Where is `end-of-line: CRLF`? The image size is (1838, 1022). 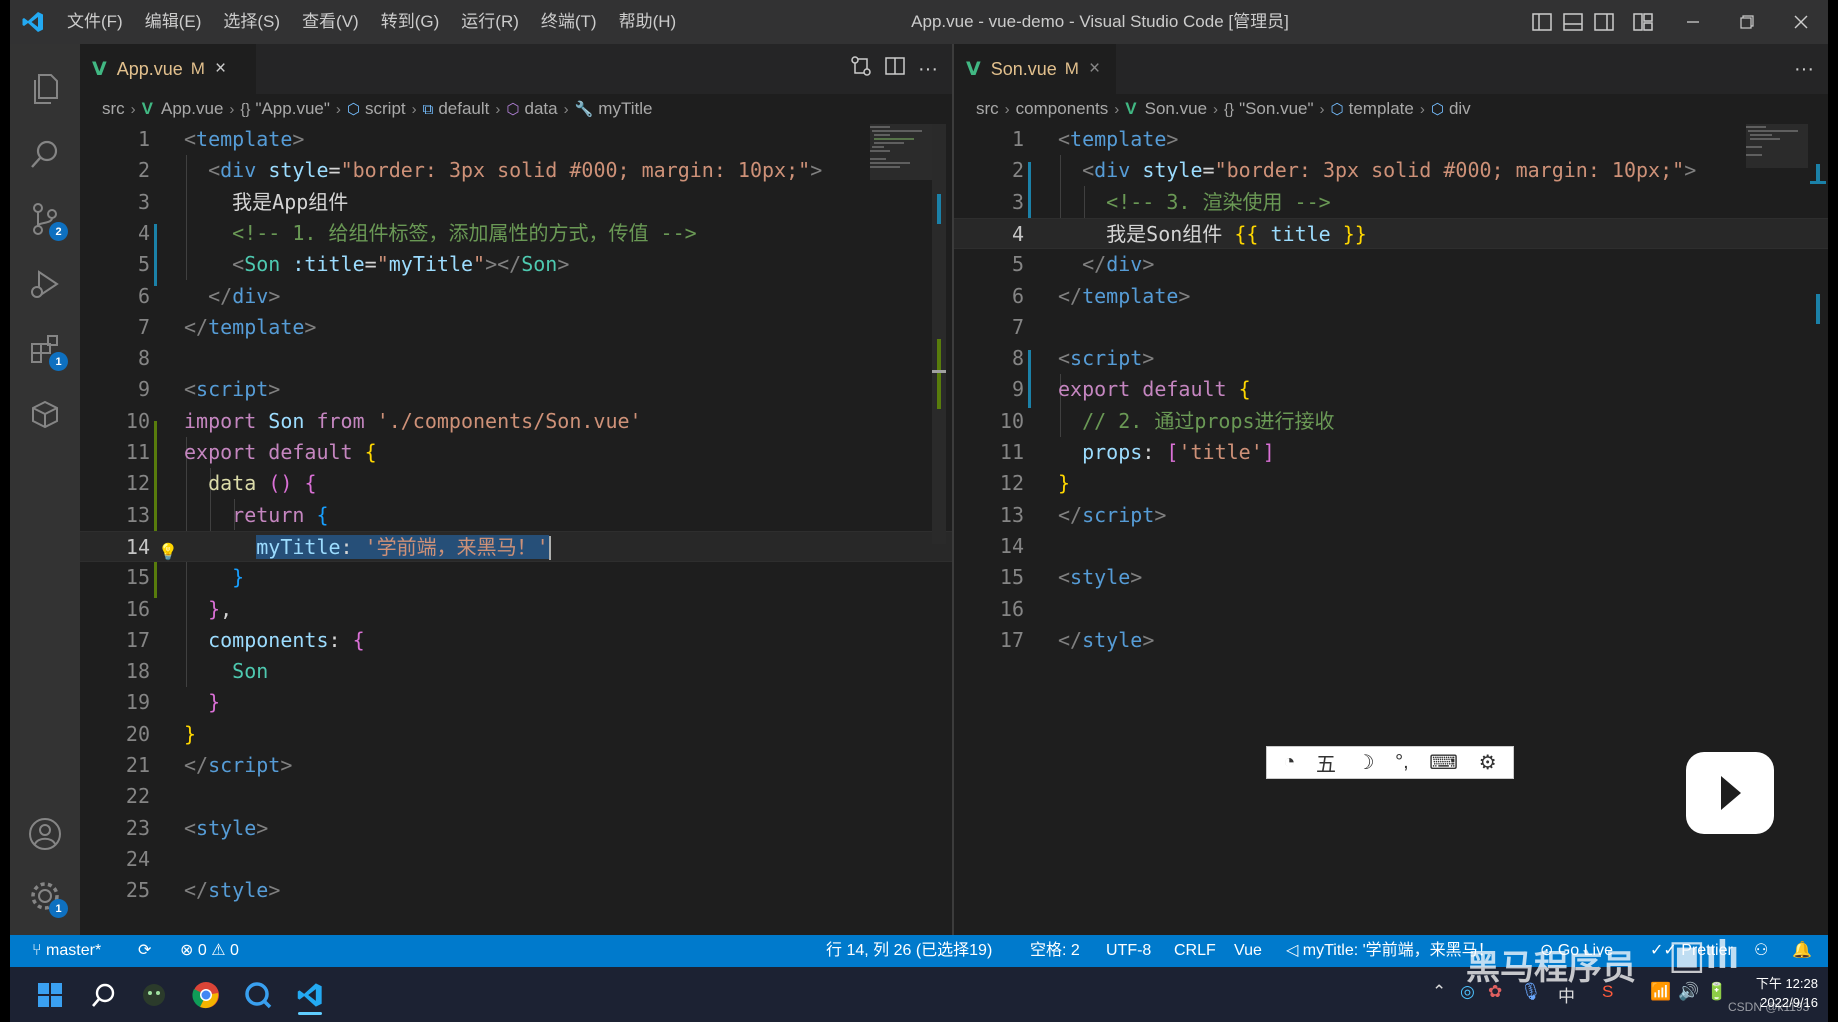 end-of-line: CRLF is located at coordinates (1195, 951).